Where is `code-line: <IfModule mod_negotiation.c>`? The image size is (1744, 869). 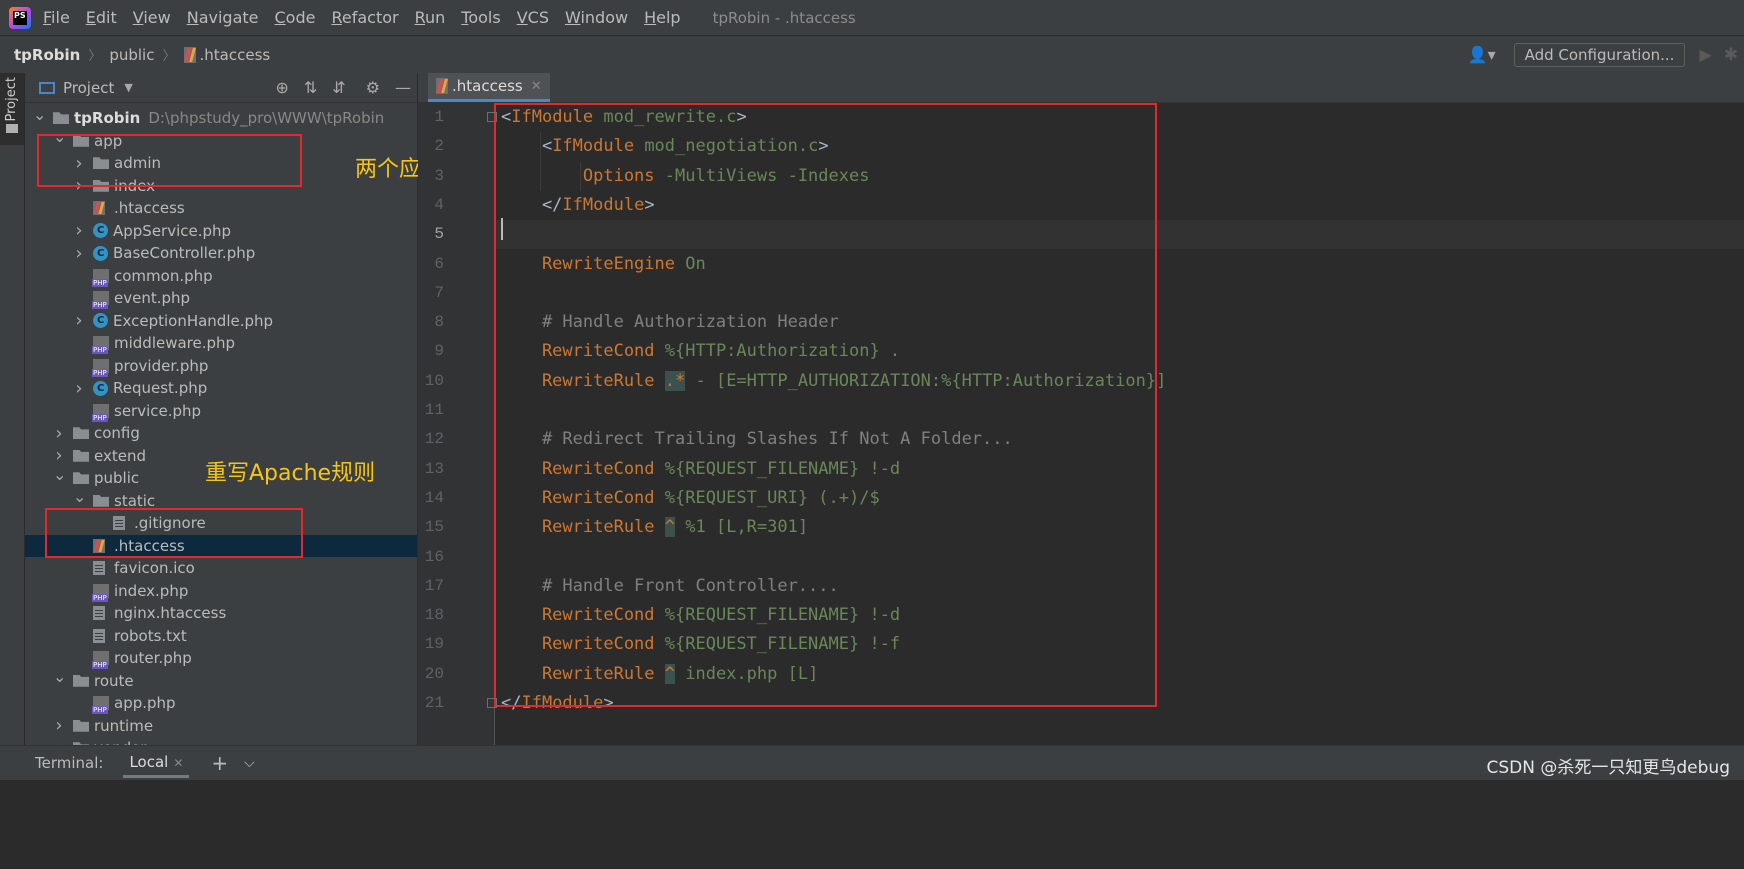
code-line: <IfModule mod_negotiation.c> is located at coordinates (1119, 146).